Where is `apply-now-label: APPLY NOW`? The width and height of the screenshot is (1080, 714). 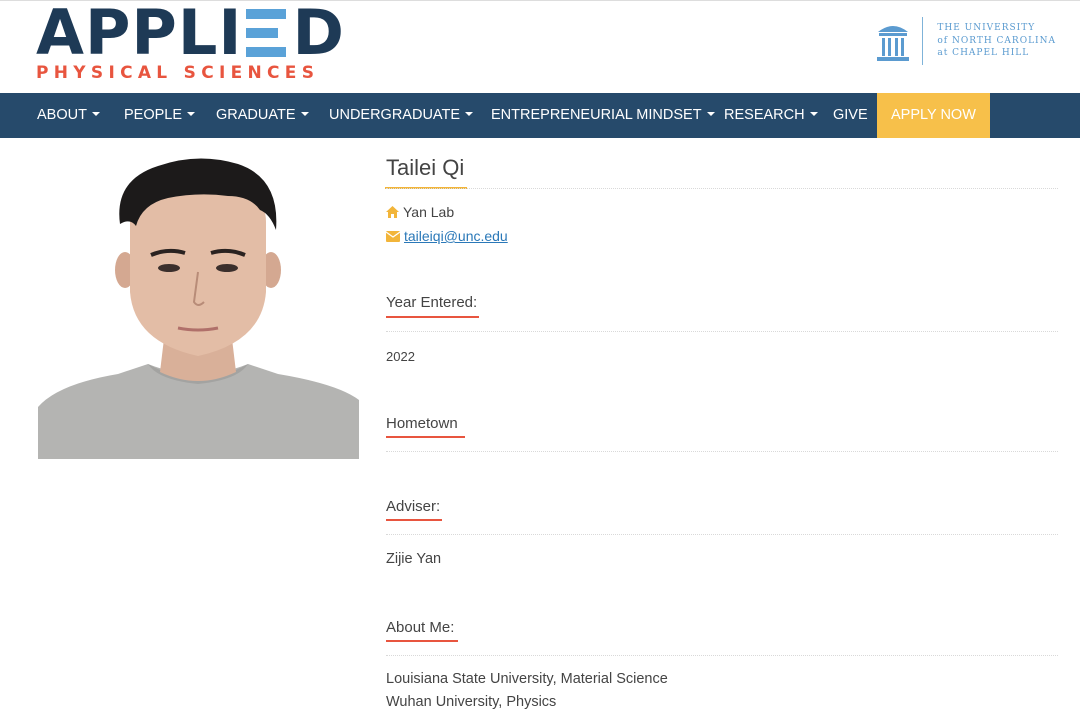
apply-now-label: APPLY NOW is located at coordinates (933, 115).